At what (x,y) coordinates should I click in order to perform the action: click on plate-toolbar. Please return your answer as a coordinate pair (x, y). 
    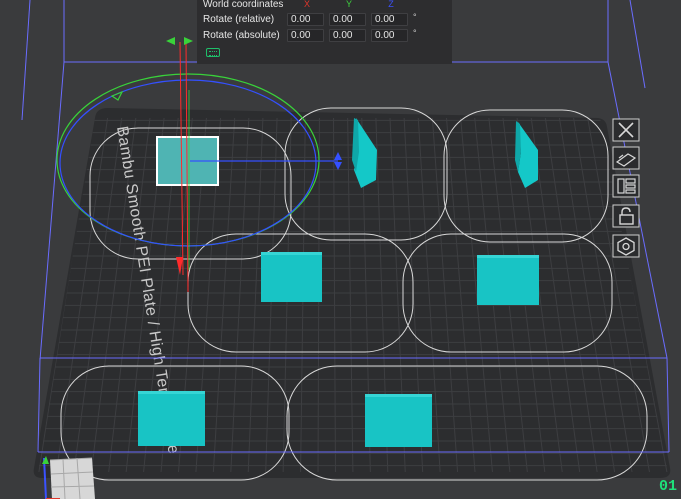
    Looking at the image, I should click on (628, 189).